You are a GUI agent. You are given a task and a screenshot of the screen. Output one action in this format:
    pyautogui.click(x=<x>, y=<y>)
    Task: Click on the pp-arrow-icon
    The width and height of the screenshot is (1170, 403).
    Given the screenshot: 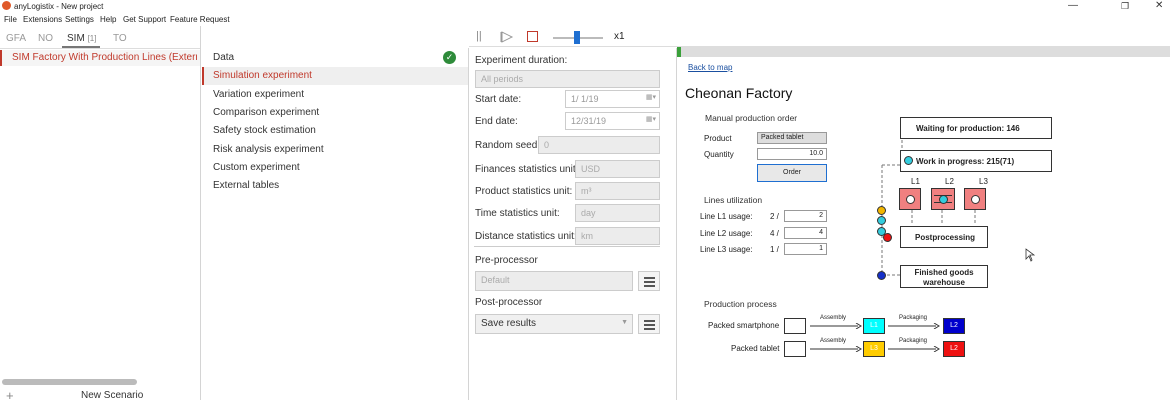 What is the action you would take?
    pyautogui.click(x=914, y=349)
    